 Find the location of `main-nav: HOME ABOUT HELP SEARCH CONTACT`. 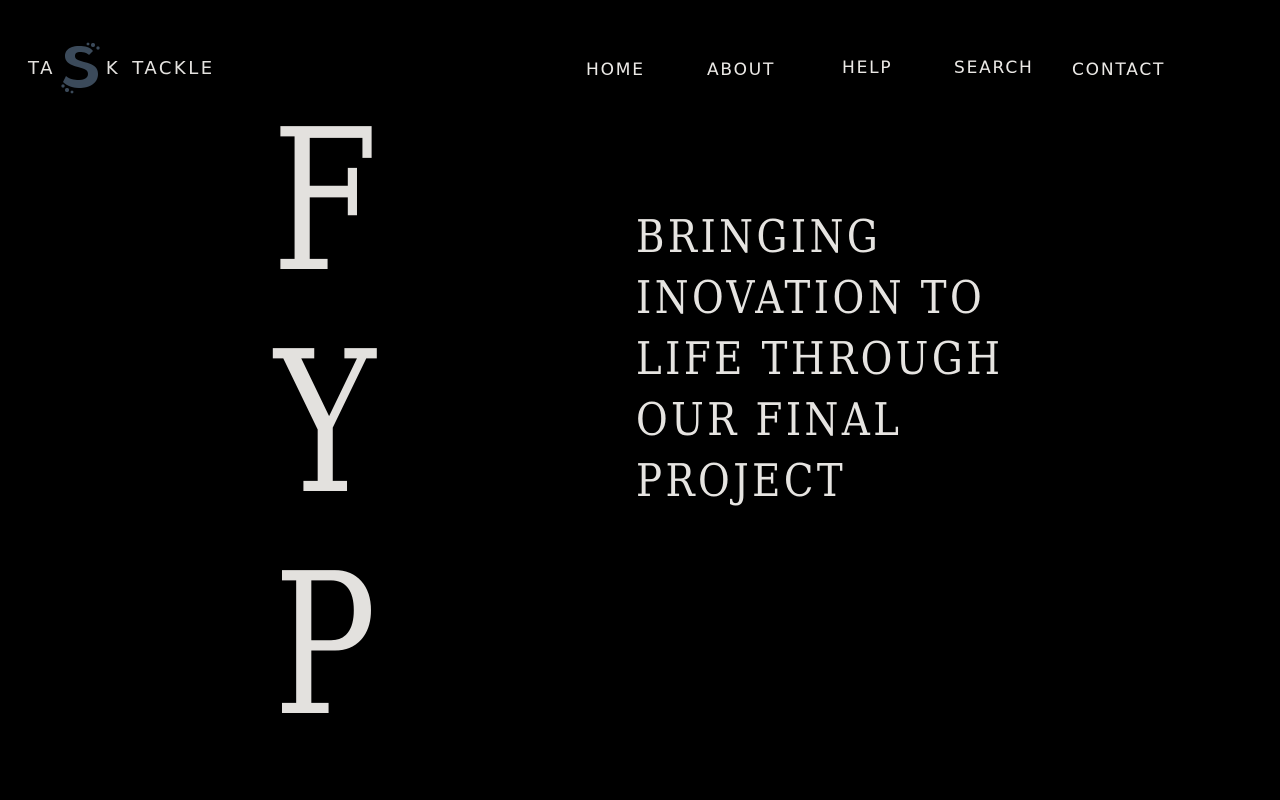

main-nav: HOME ABOUT HELP SEARCH CONTACT is located at coordinates (640, 70).